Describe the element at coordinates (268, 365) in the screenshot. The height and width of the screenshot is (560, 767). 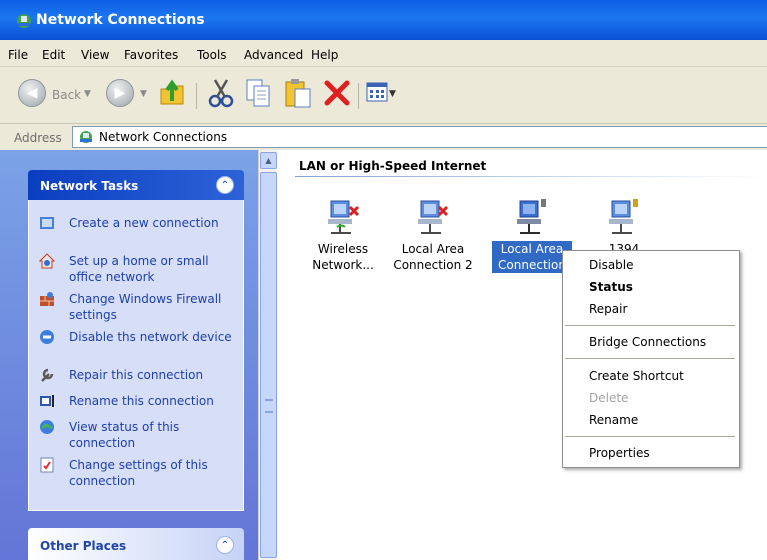
I see `scroll-thumb` at that location.